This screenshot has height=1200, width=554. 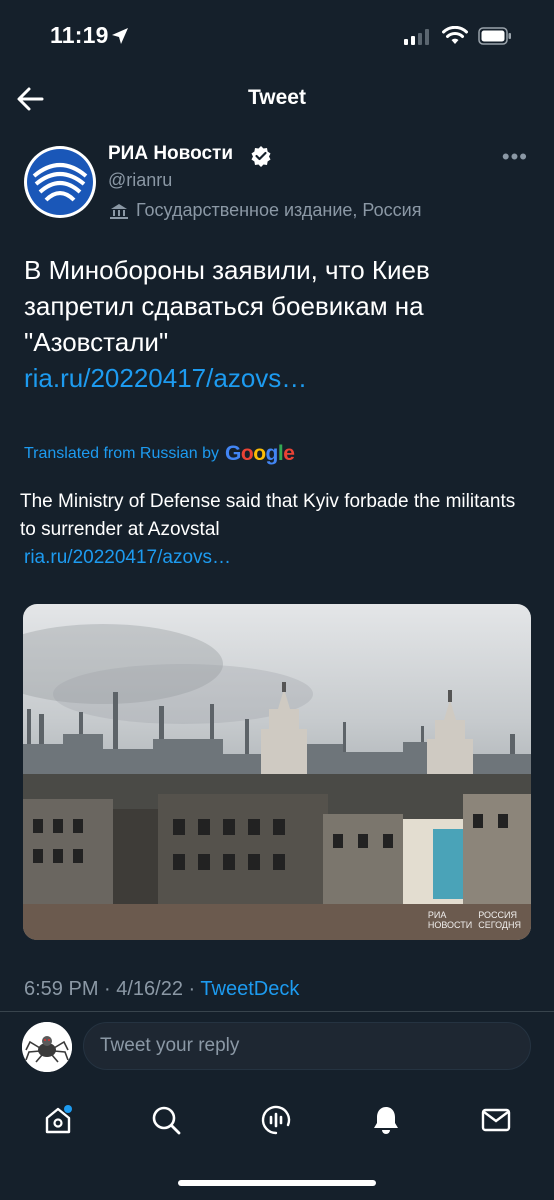 I want to click on wifi-icon, so click(x=455, y=35).